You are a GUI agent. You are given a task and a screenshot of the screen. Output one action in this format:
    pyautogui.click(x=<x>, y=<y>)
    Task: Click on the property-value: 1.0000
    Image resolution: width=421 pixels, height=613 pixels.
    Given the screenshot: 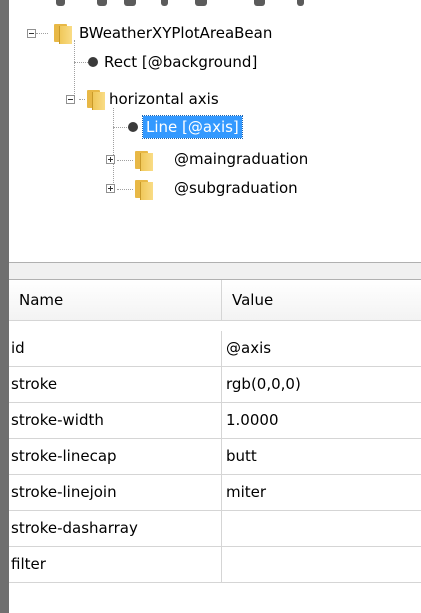 What is the action you would take?
    pyautogui.click(x=321, y=420)
    